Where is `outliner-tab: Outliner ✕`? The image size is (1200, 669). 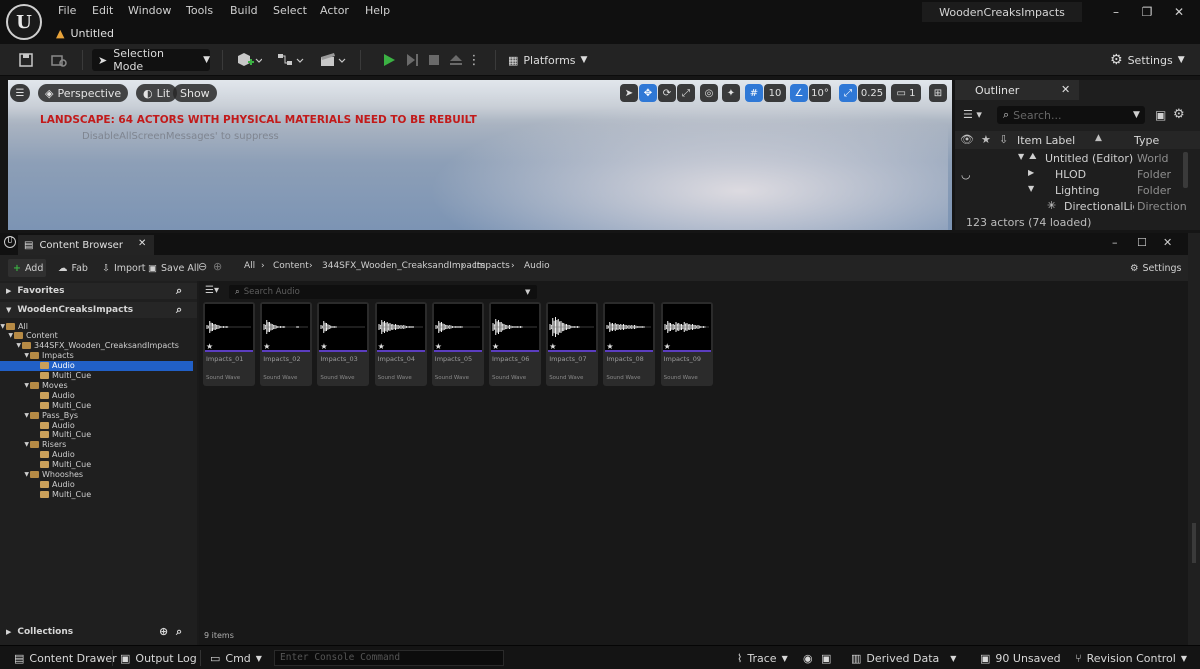 outliner-tab: Outliner ✕ is located at coordinates (1017, 90).